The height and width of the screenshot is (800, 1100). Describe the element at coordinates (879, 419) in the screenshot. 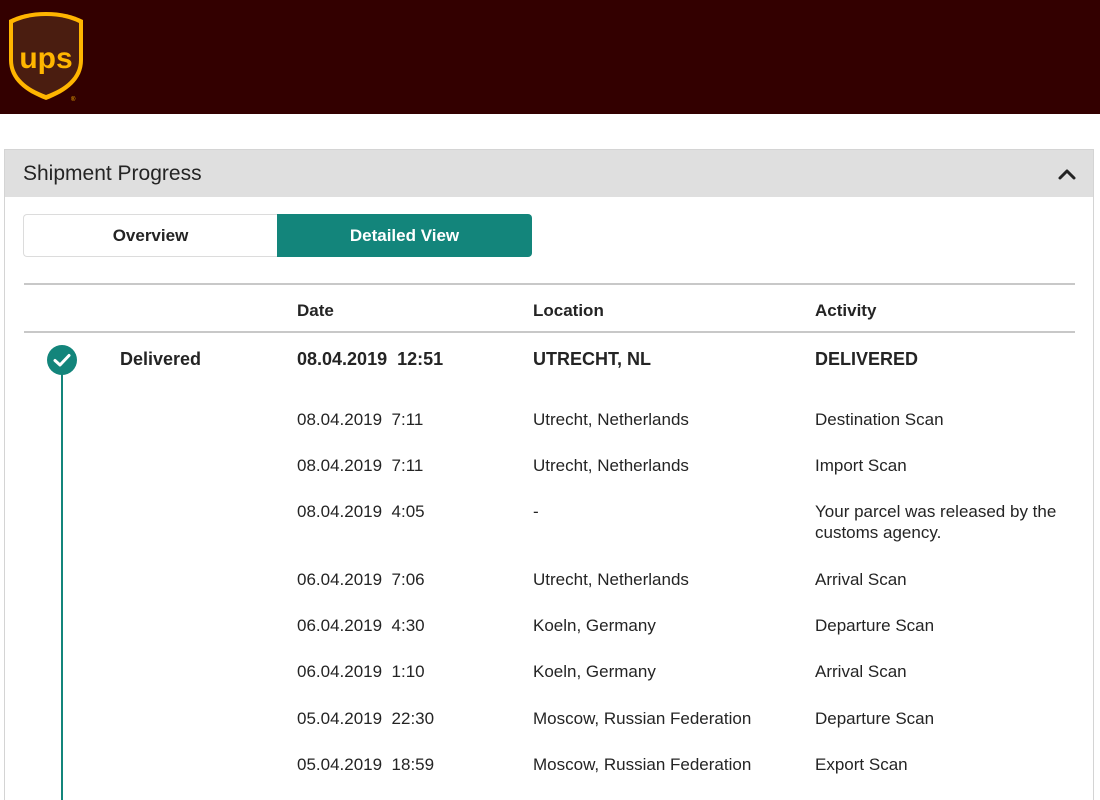

I see `event-activity: Destination Scan` at that location.